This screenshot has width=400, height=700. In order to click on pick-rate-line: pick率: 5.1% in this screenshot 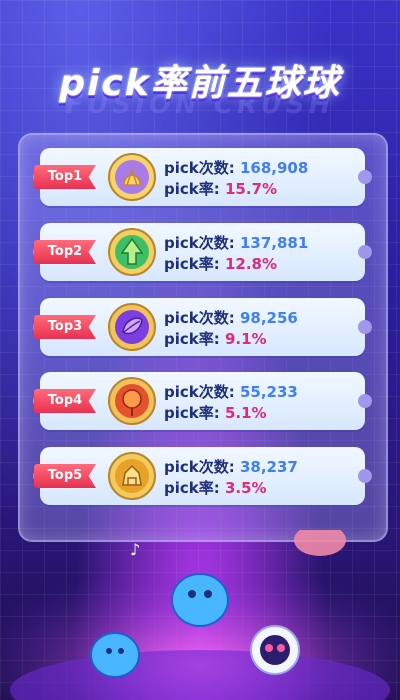, I will do `click(215, 412)`.